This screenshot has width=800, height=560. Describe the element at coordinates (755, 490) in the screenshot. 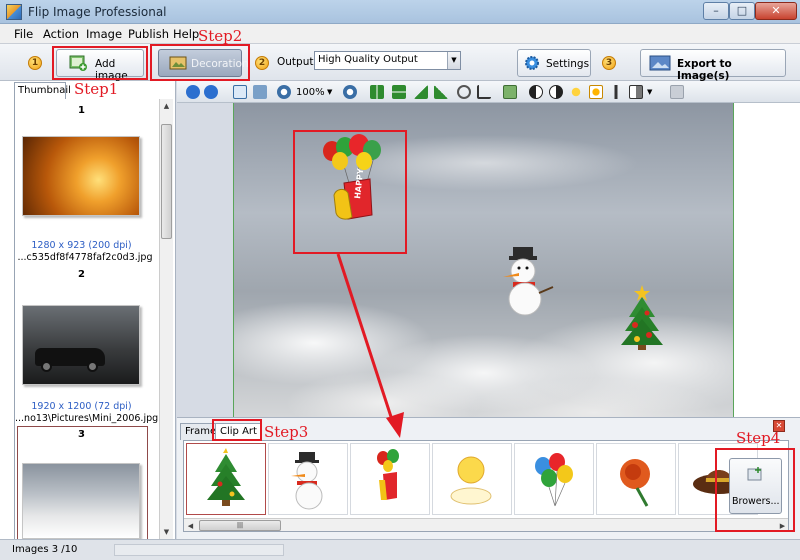

I see `annotation-box-step4` at that location.